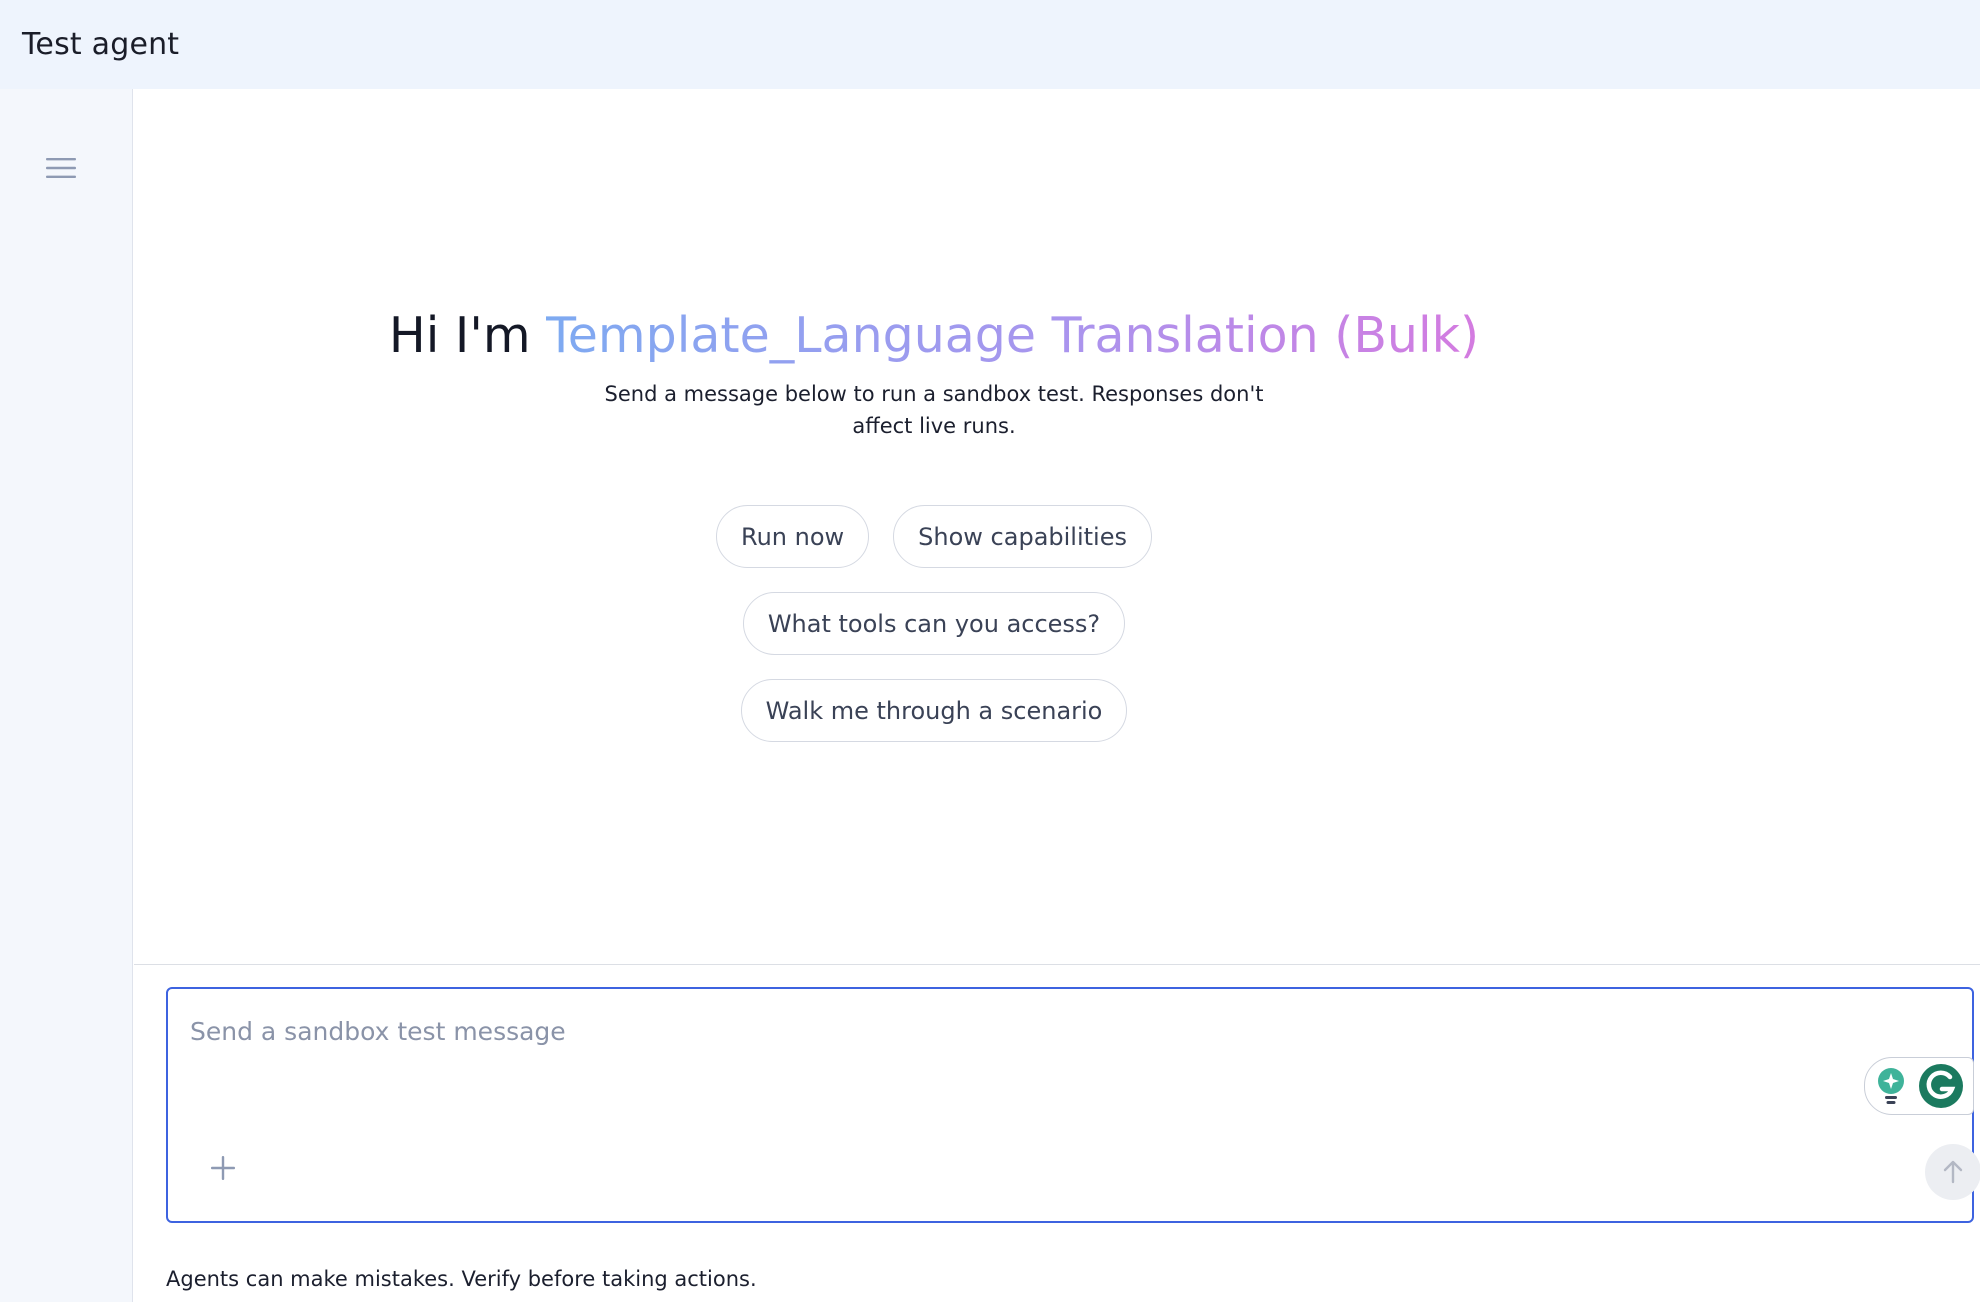 The width and height of the screenshot is (1980, 1302). What do you see at coordinates (990, 44) in the screenshot?
I see `top-bar: Test agent` at bounding box center [990, 44].